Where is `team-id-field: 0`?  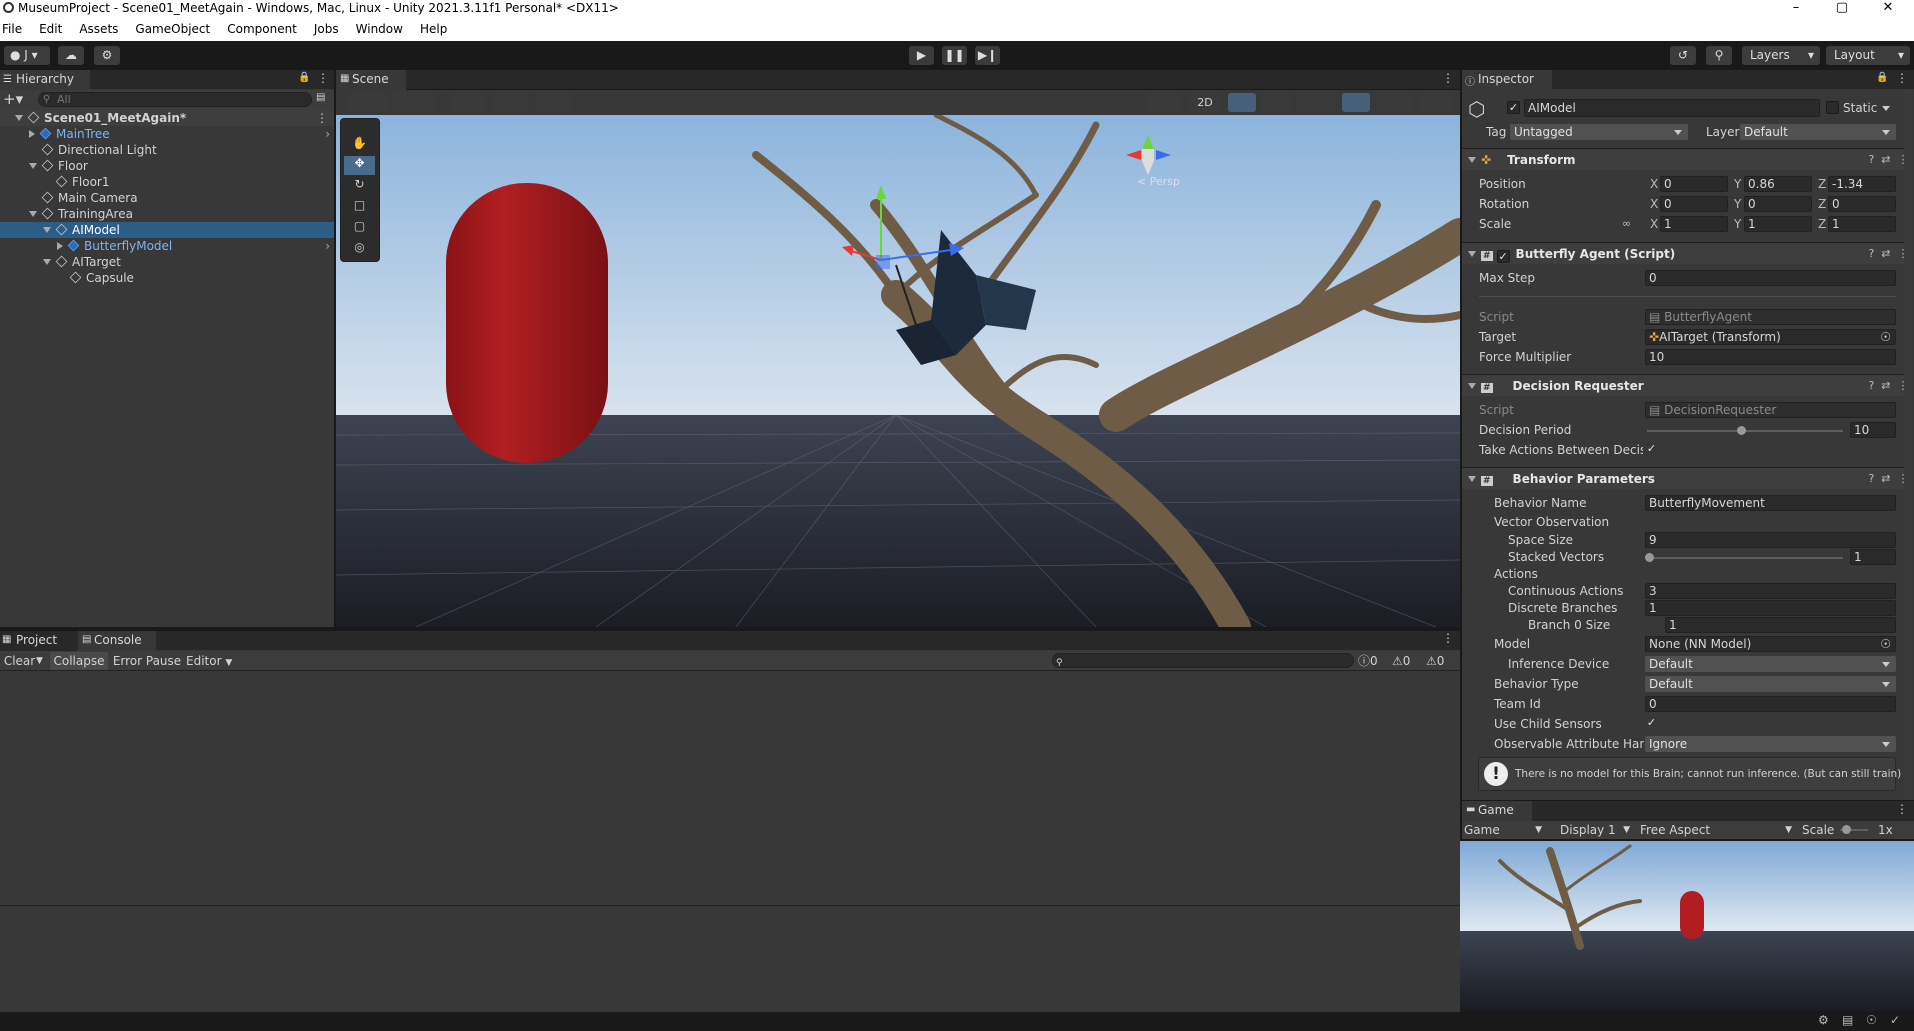 team-id-field: 0 is located at coordinates (1770, 704).